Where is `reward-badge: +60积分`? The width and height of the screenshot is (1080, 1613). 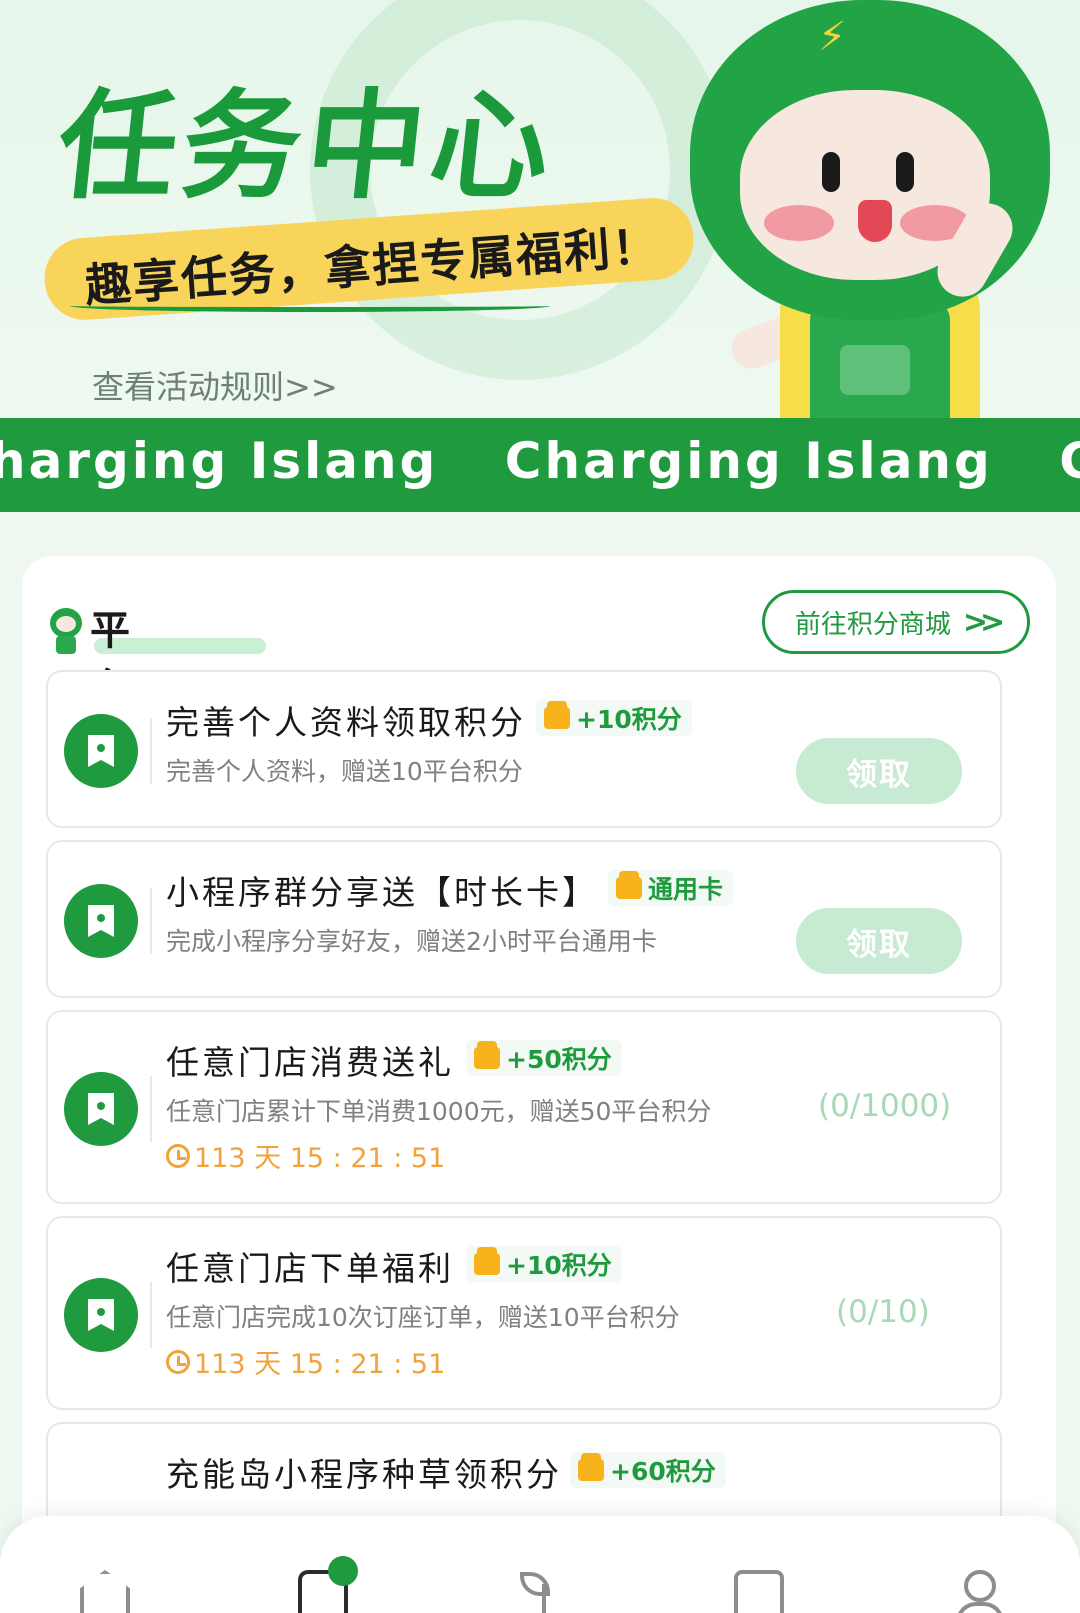
reward-badge: +60积分 is located at coordinates (648, 1470).